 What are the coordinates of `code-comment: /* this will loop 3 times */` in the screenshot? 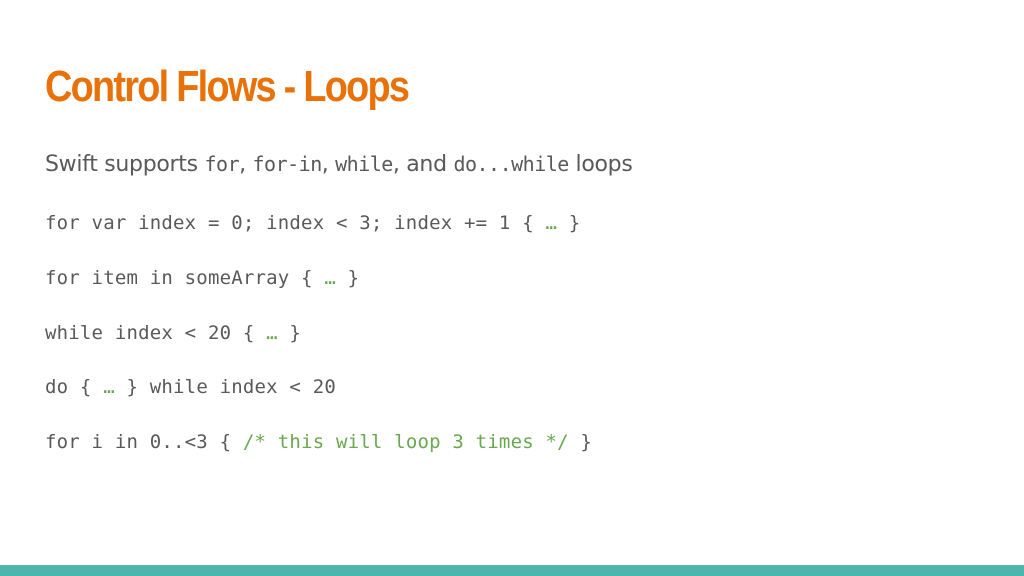 It's located at (405, 442).